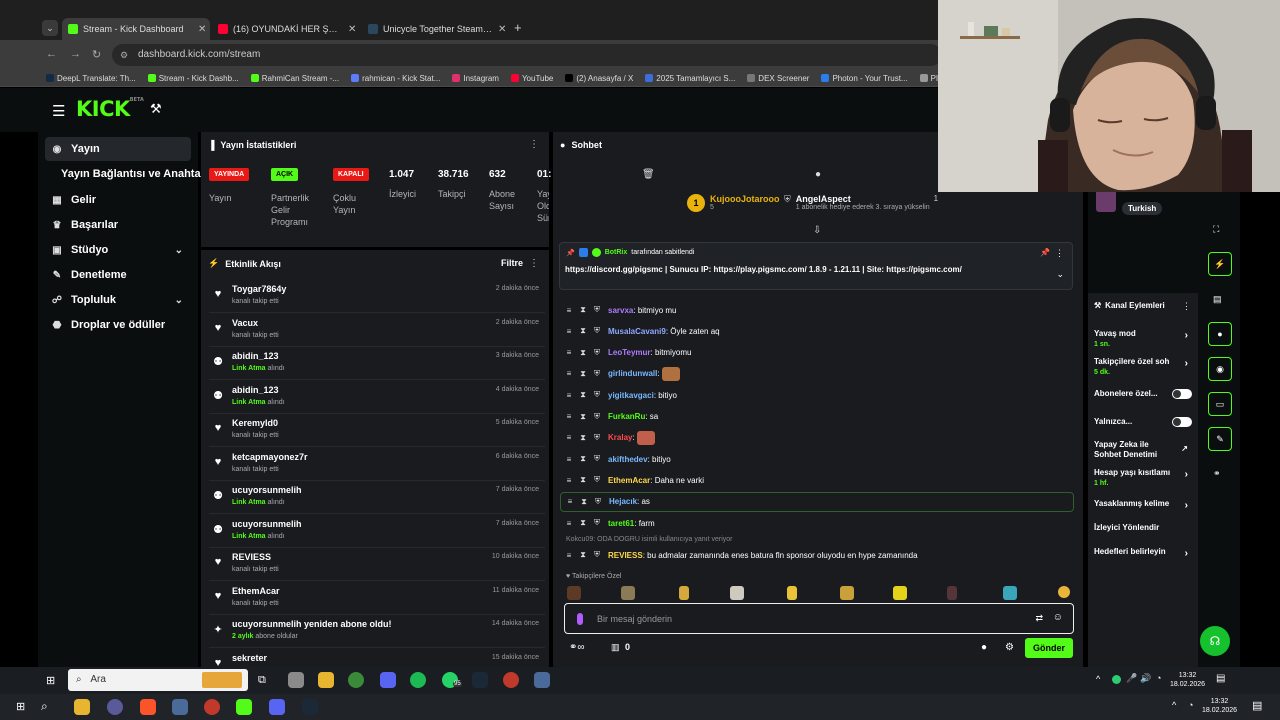  What do you see at coordinates (1142, 208) in the screenshot?
I see `language-tag: Turkish` at bounding box center [1142, 208].